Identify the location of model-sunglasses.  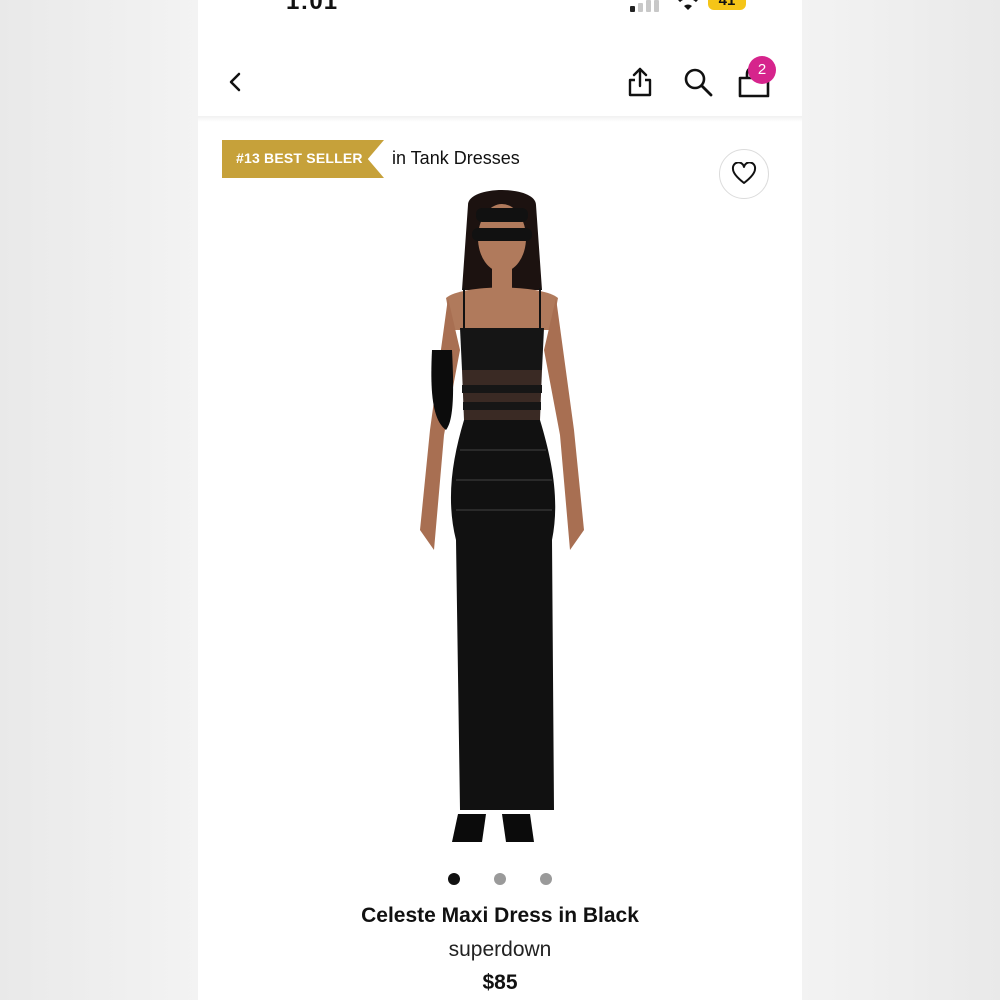
(502, 234).